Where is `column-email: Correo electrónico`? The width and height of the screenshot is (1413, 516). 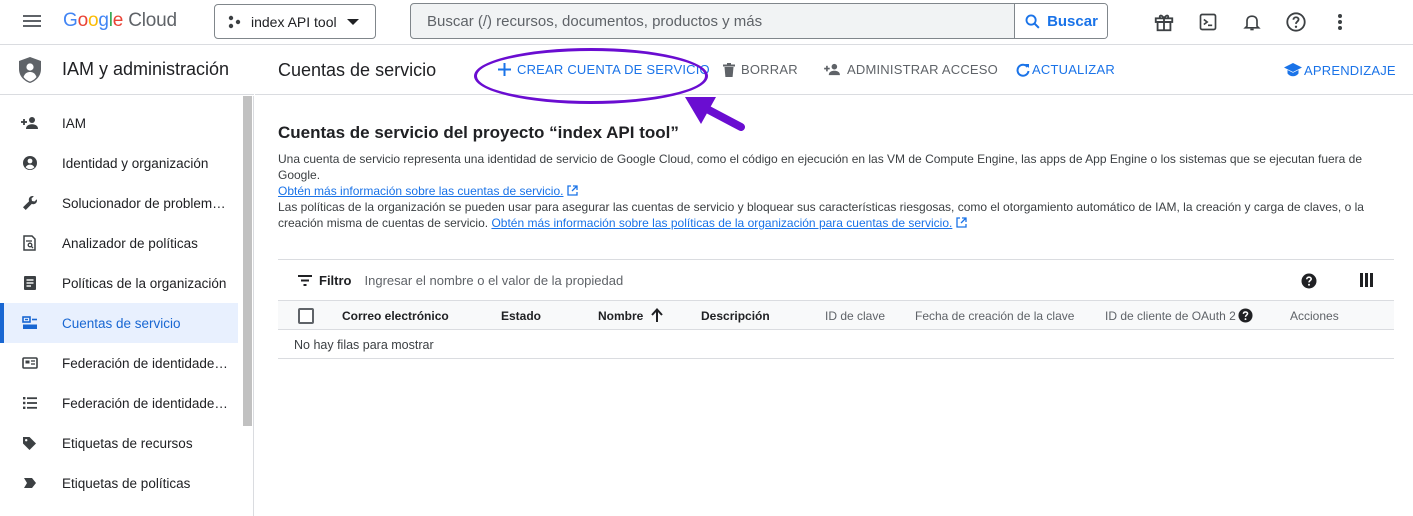
column-email: Correo electrónico is located at coordinates (395, 316).